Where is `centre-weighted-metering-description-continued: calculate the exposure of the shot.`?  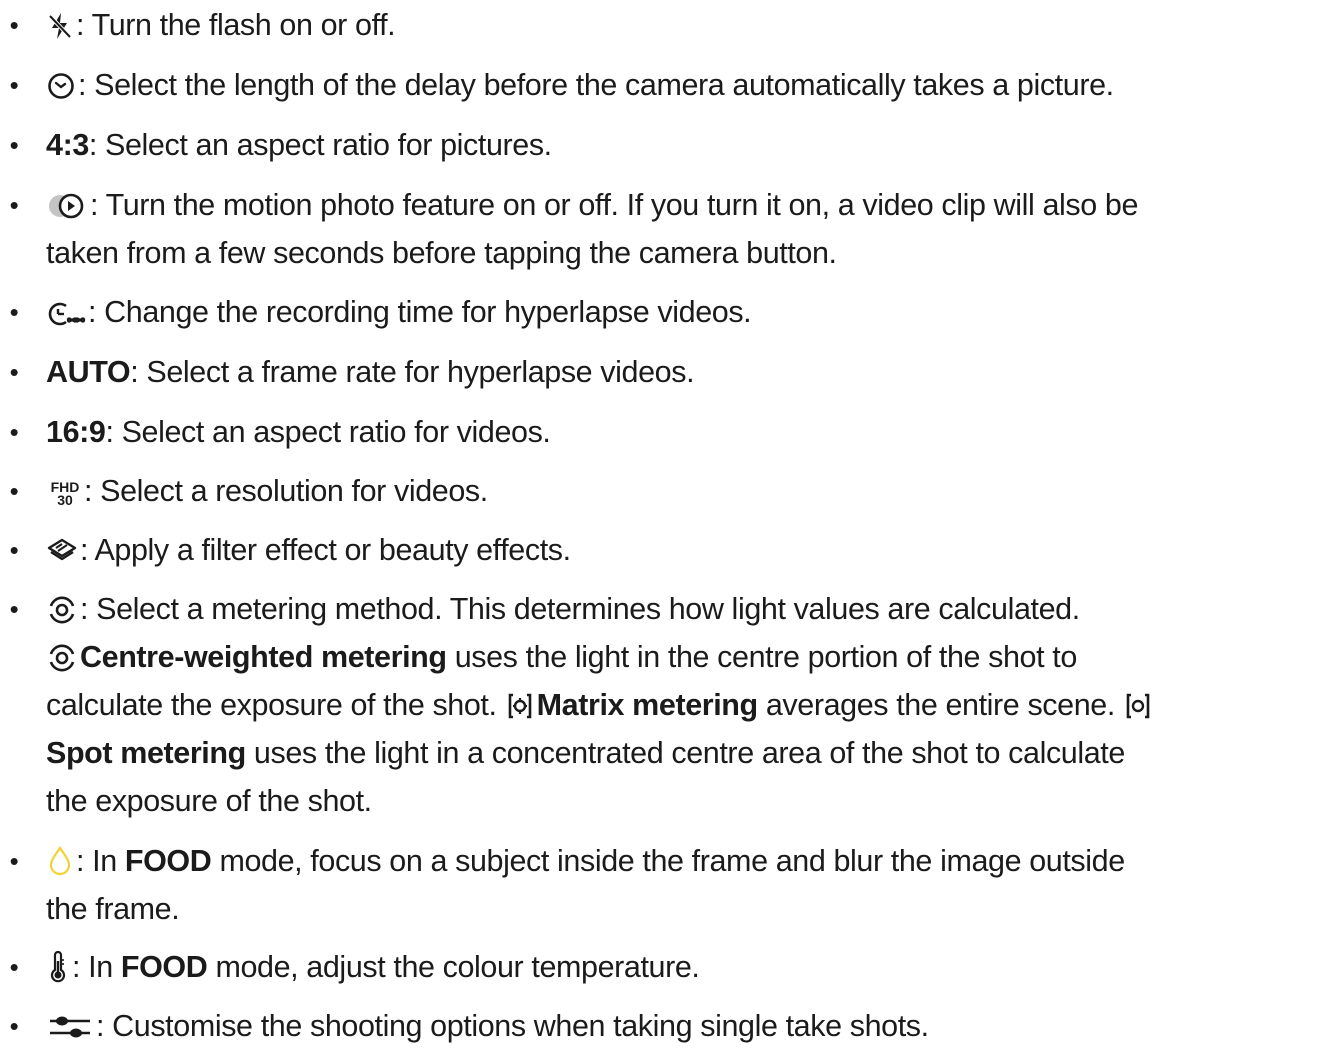 centre-weighted-metering-description-continued: calculate the exposure of the shot. is located at coordinates (271, 705).